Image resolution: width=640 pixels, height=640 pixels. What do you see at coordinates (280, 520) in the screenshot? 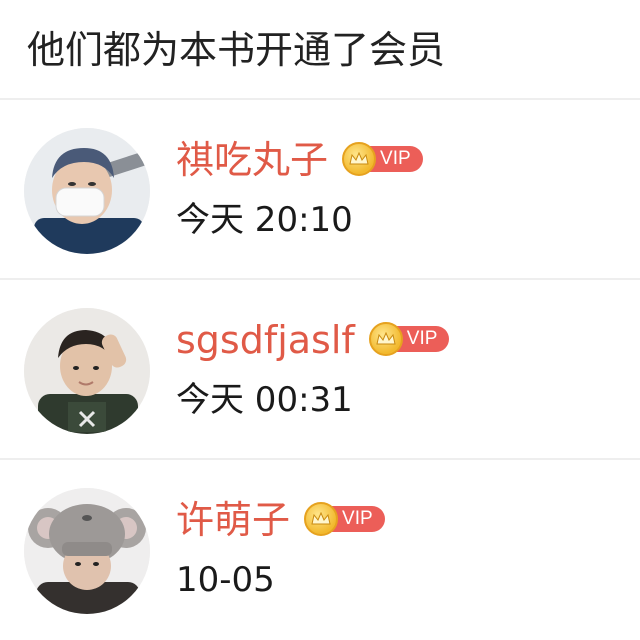
I see `member-name: 许萌子 VIP` at bounding box center [280, 520].